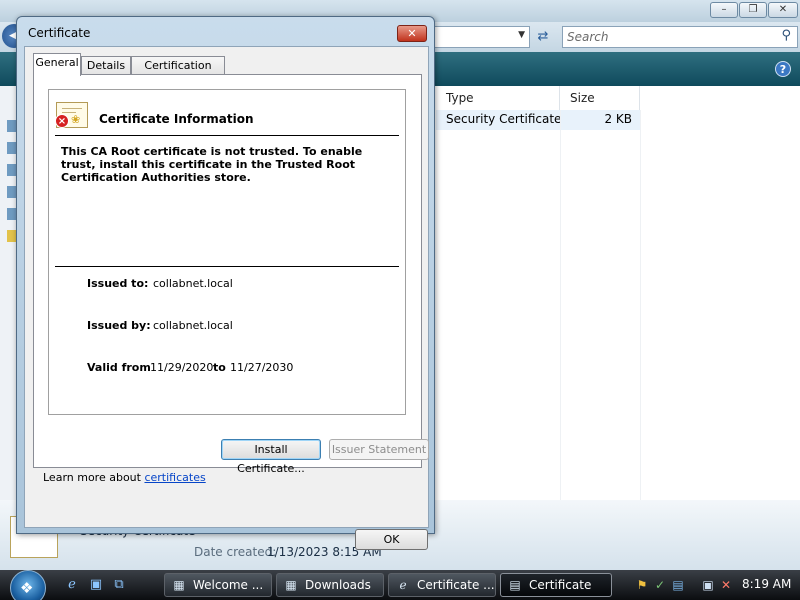  What do you see at coordinates (62, 121) in the screenshot?
I see `error-icon: ×` at bounding box center [62, 121].